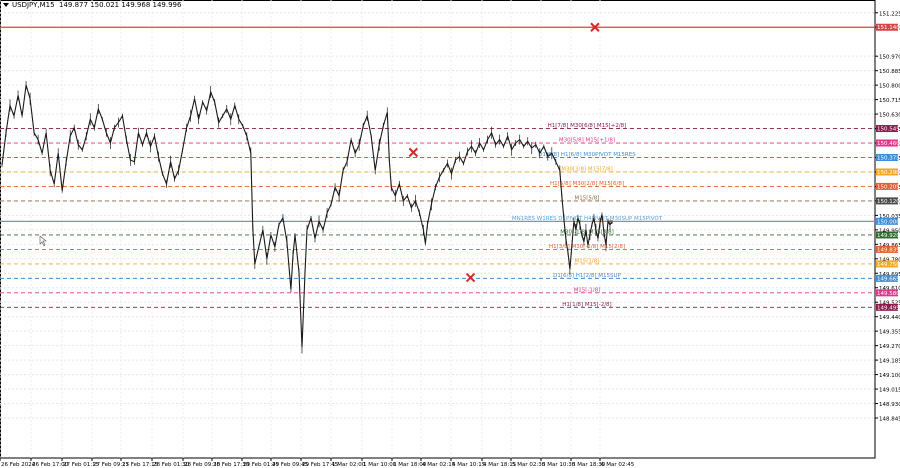  I want to click on price-tag-label: 150.120, so click(888, 202).